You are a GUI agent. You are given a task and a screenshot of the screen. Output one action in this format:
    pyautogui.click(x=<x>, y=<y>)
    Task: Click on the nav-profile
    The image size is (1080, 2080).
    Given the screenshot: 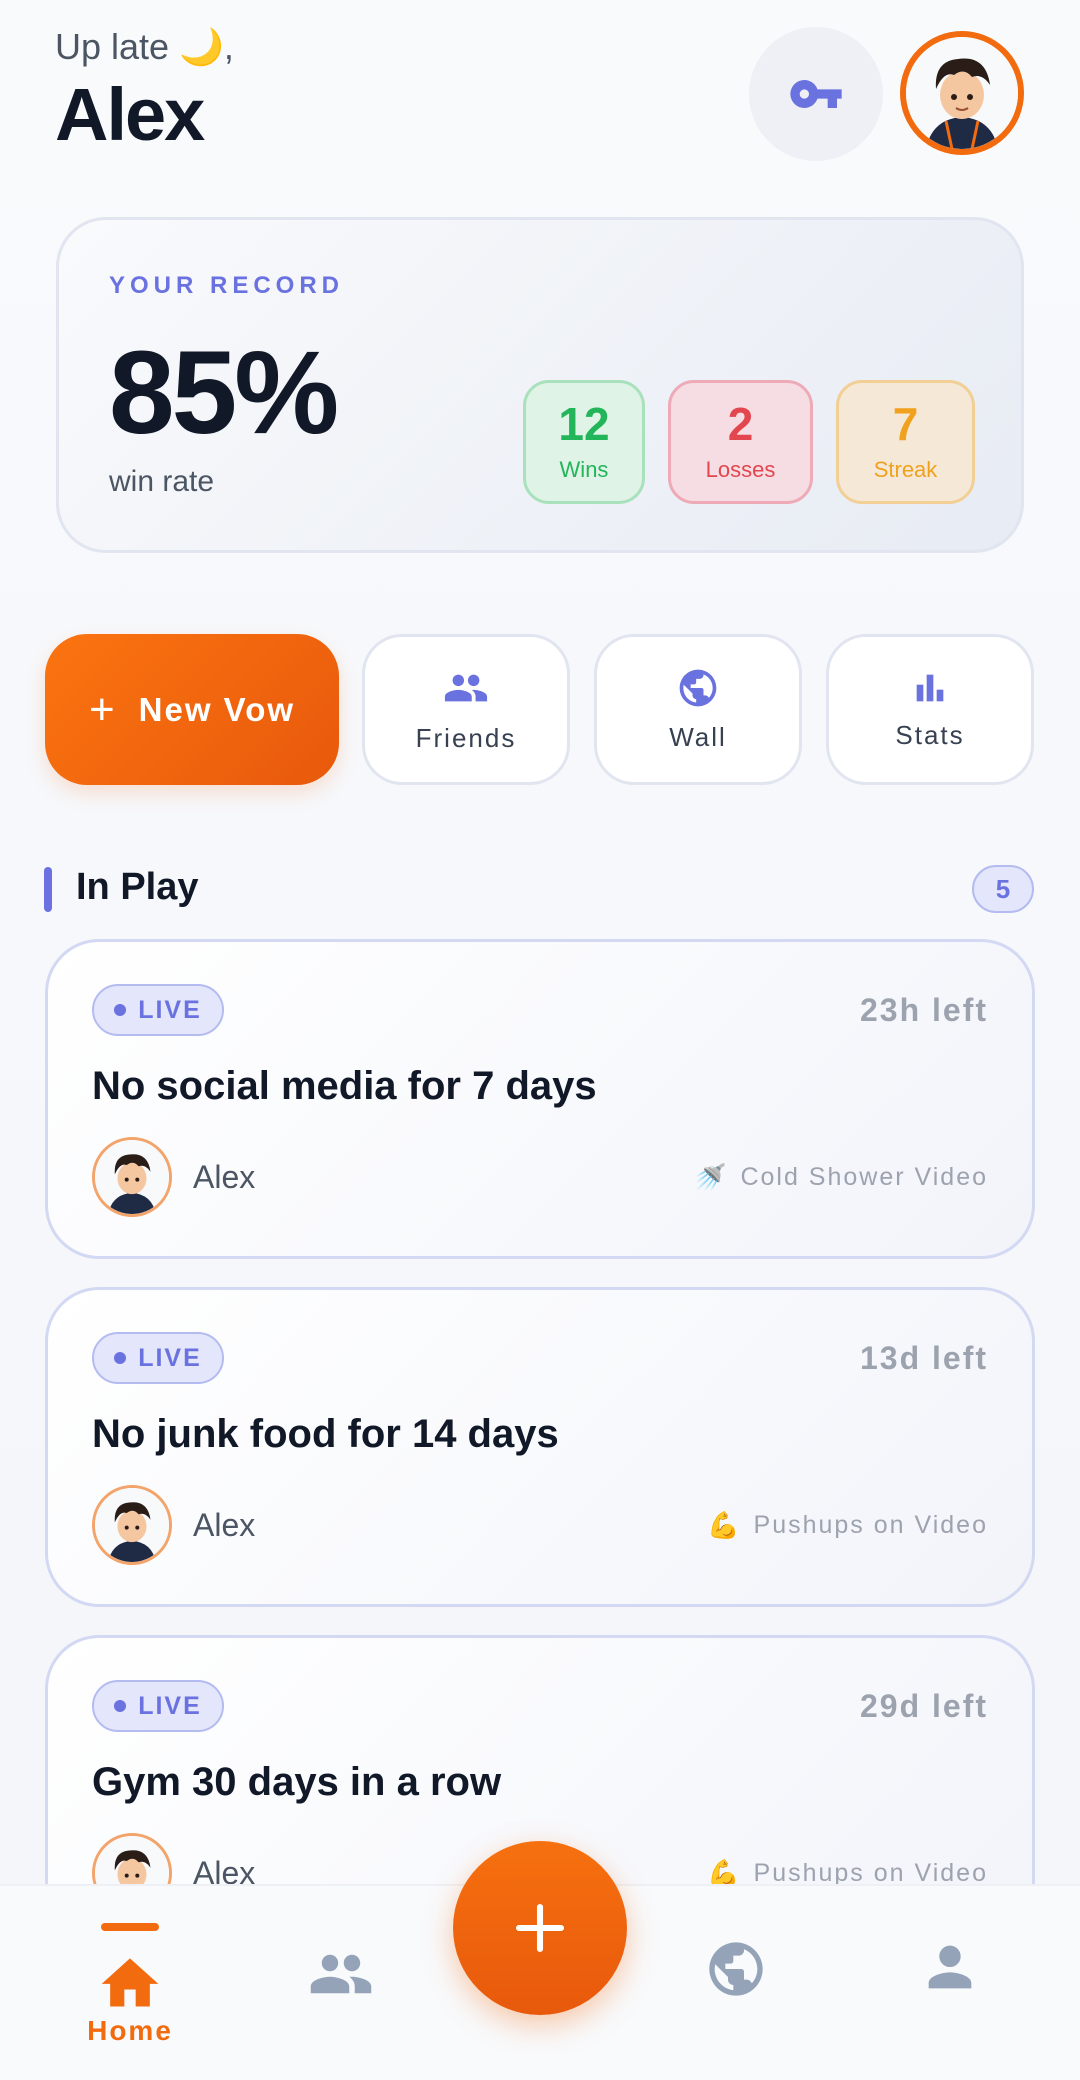 What is the action you would take?
    pyautogui.click(x=950, y=1967)
    